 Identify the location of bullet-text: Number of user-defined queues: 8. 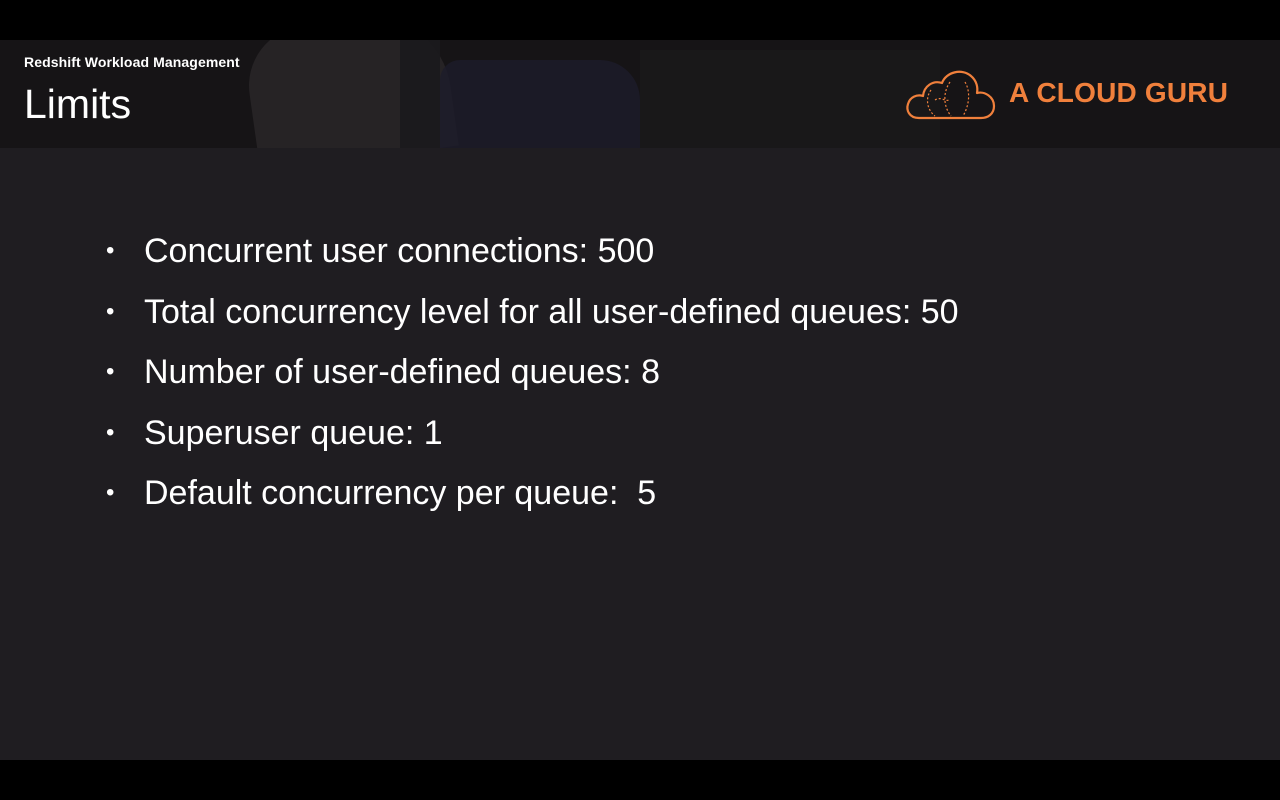
(402, 372).